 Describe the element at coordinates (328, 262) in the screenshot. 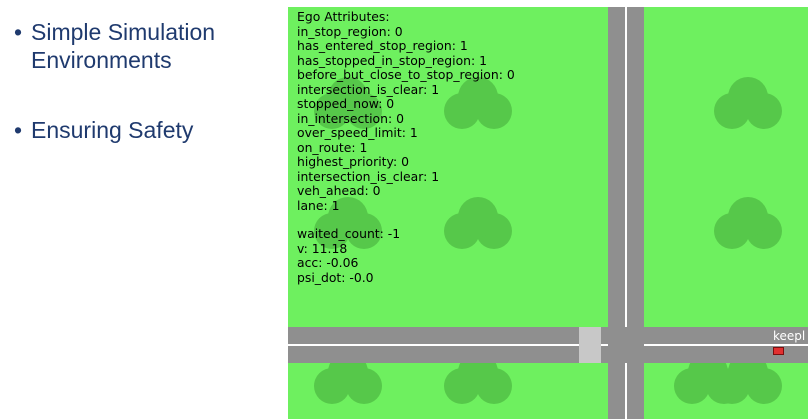

I see `attribute-line: acc: -0.06` at that location.